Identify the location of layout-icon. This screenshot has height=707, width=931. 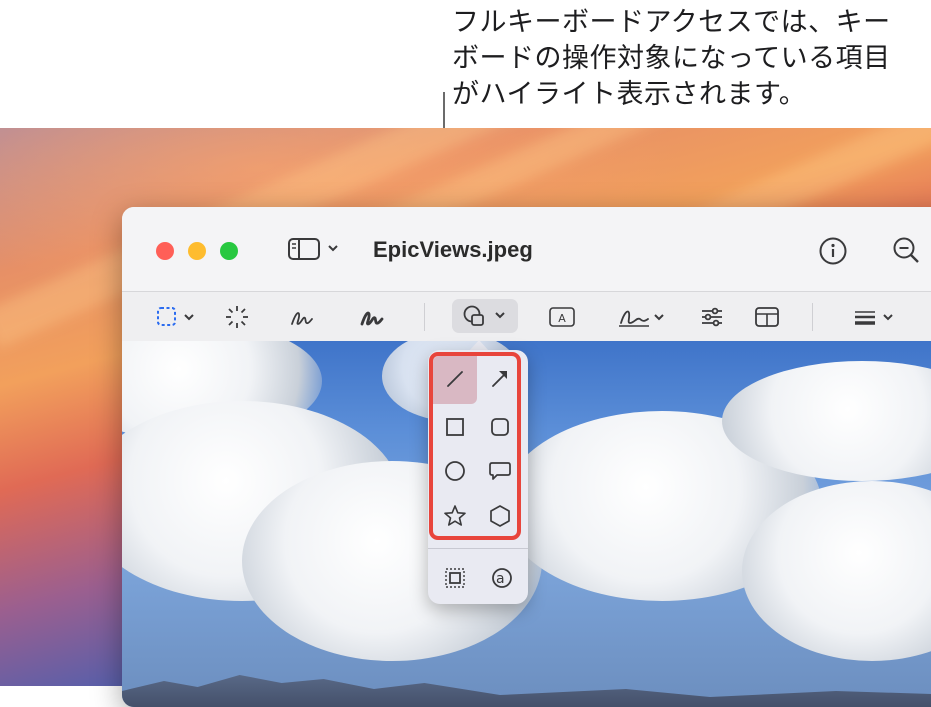
(767, 317).